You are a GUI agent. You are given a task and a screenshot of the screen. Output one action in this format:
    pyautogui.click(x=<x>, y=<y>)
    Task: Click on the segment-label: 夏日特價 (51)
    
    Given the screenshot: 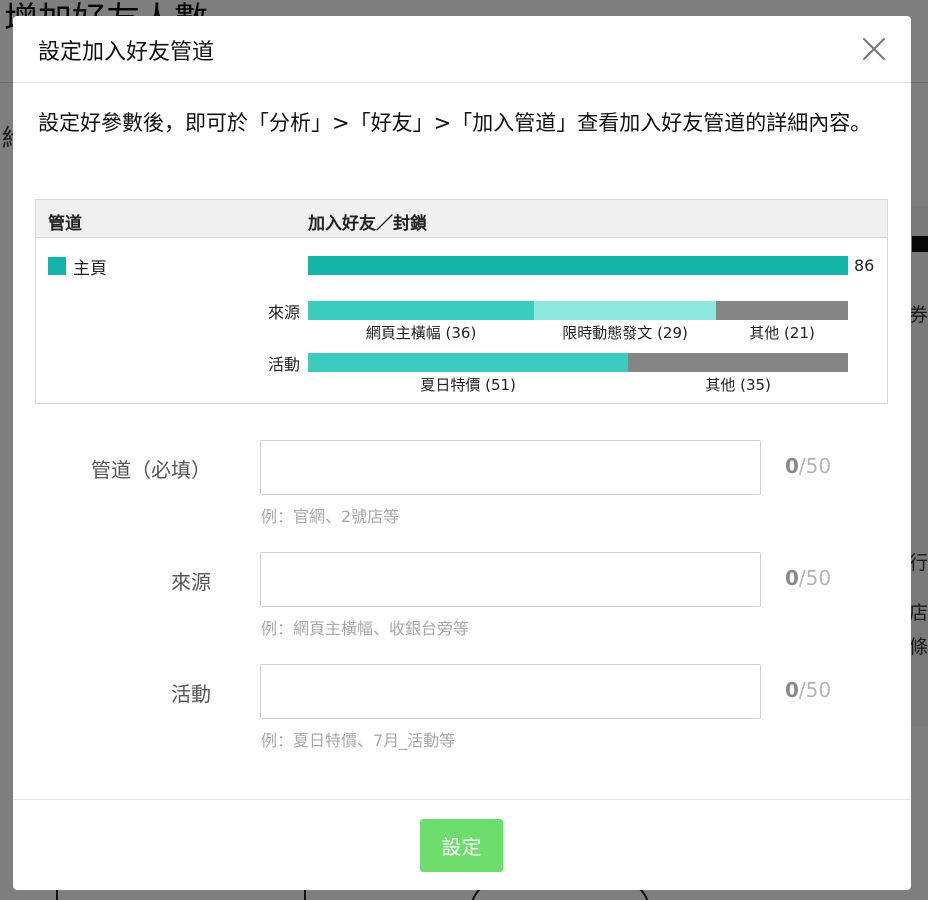 What is the action you would take?
    pyautogui.click(x=468, y=385)
    